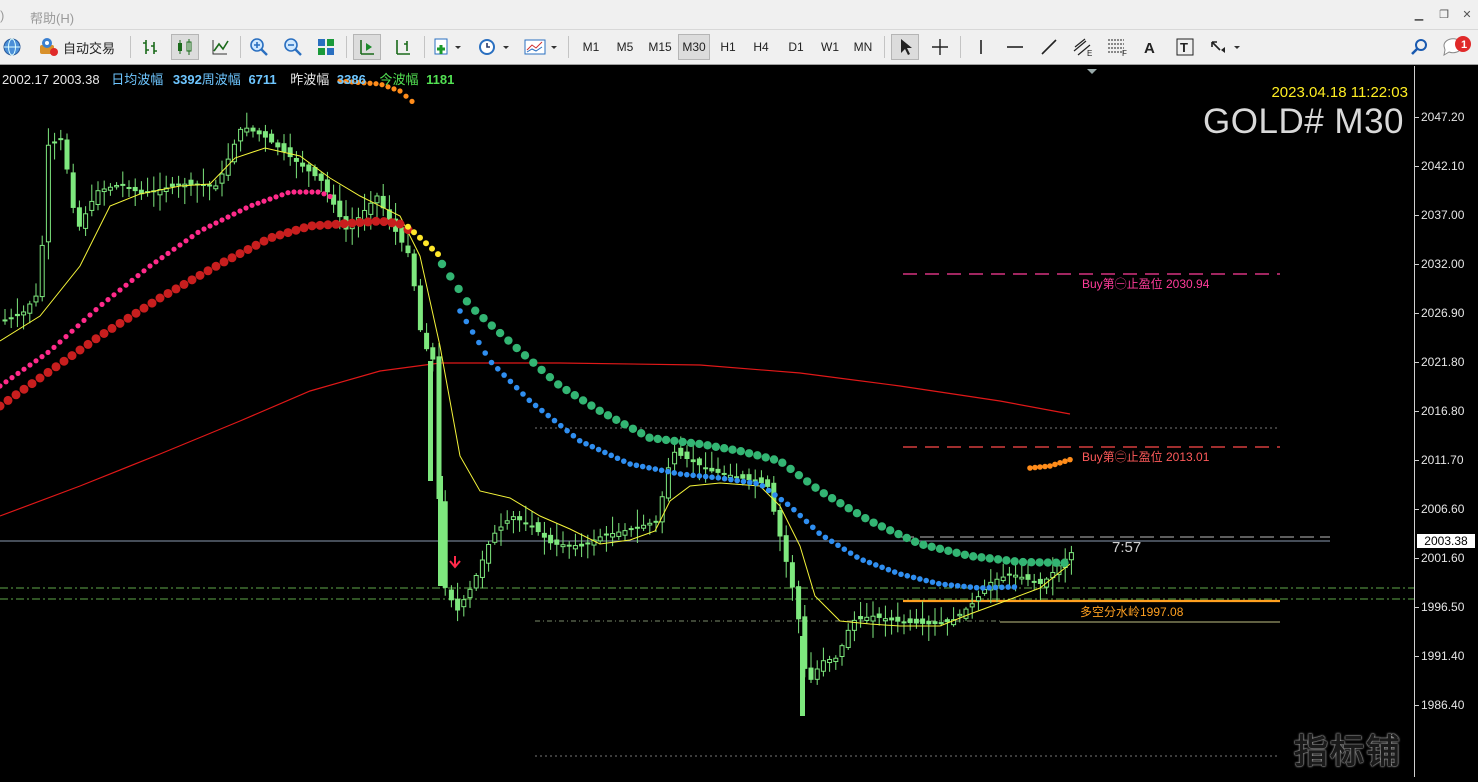 This screenshot has width=1478, height=782. I want to click on minimize-button: ▁, so click(1419, 15).